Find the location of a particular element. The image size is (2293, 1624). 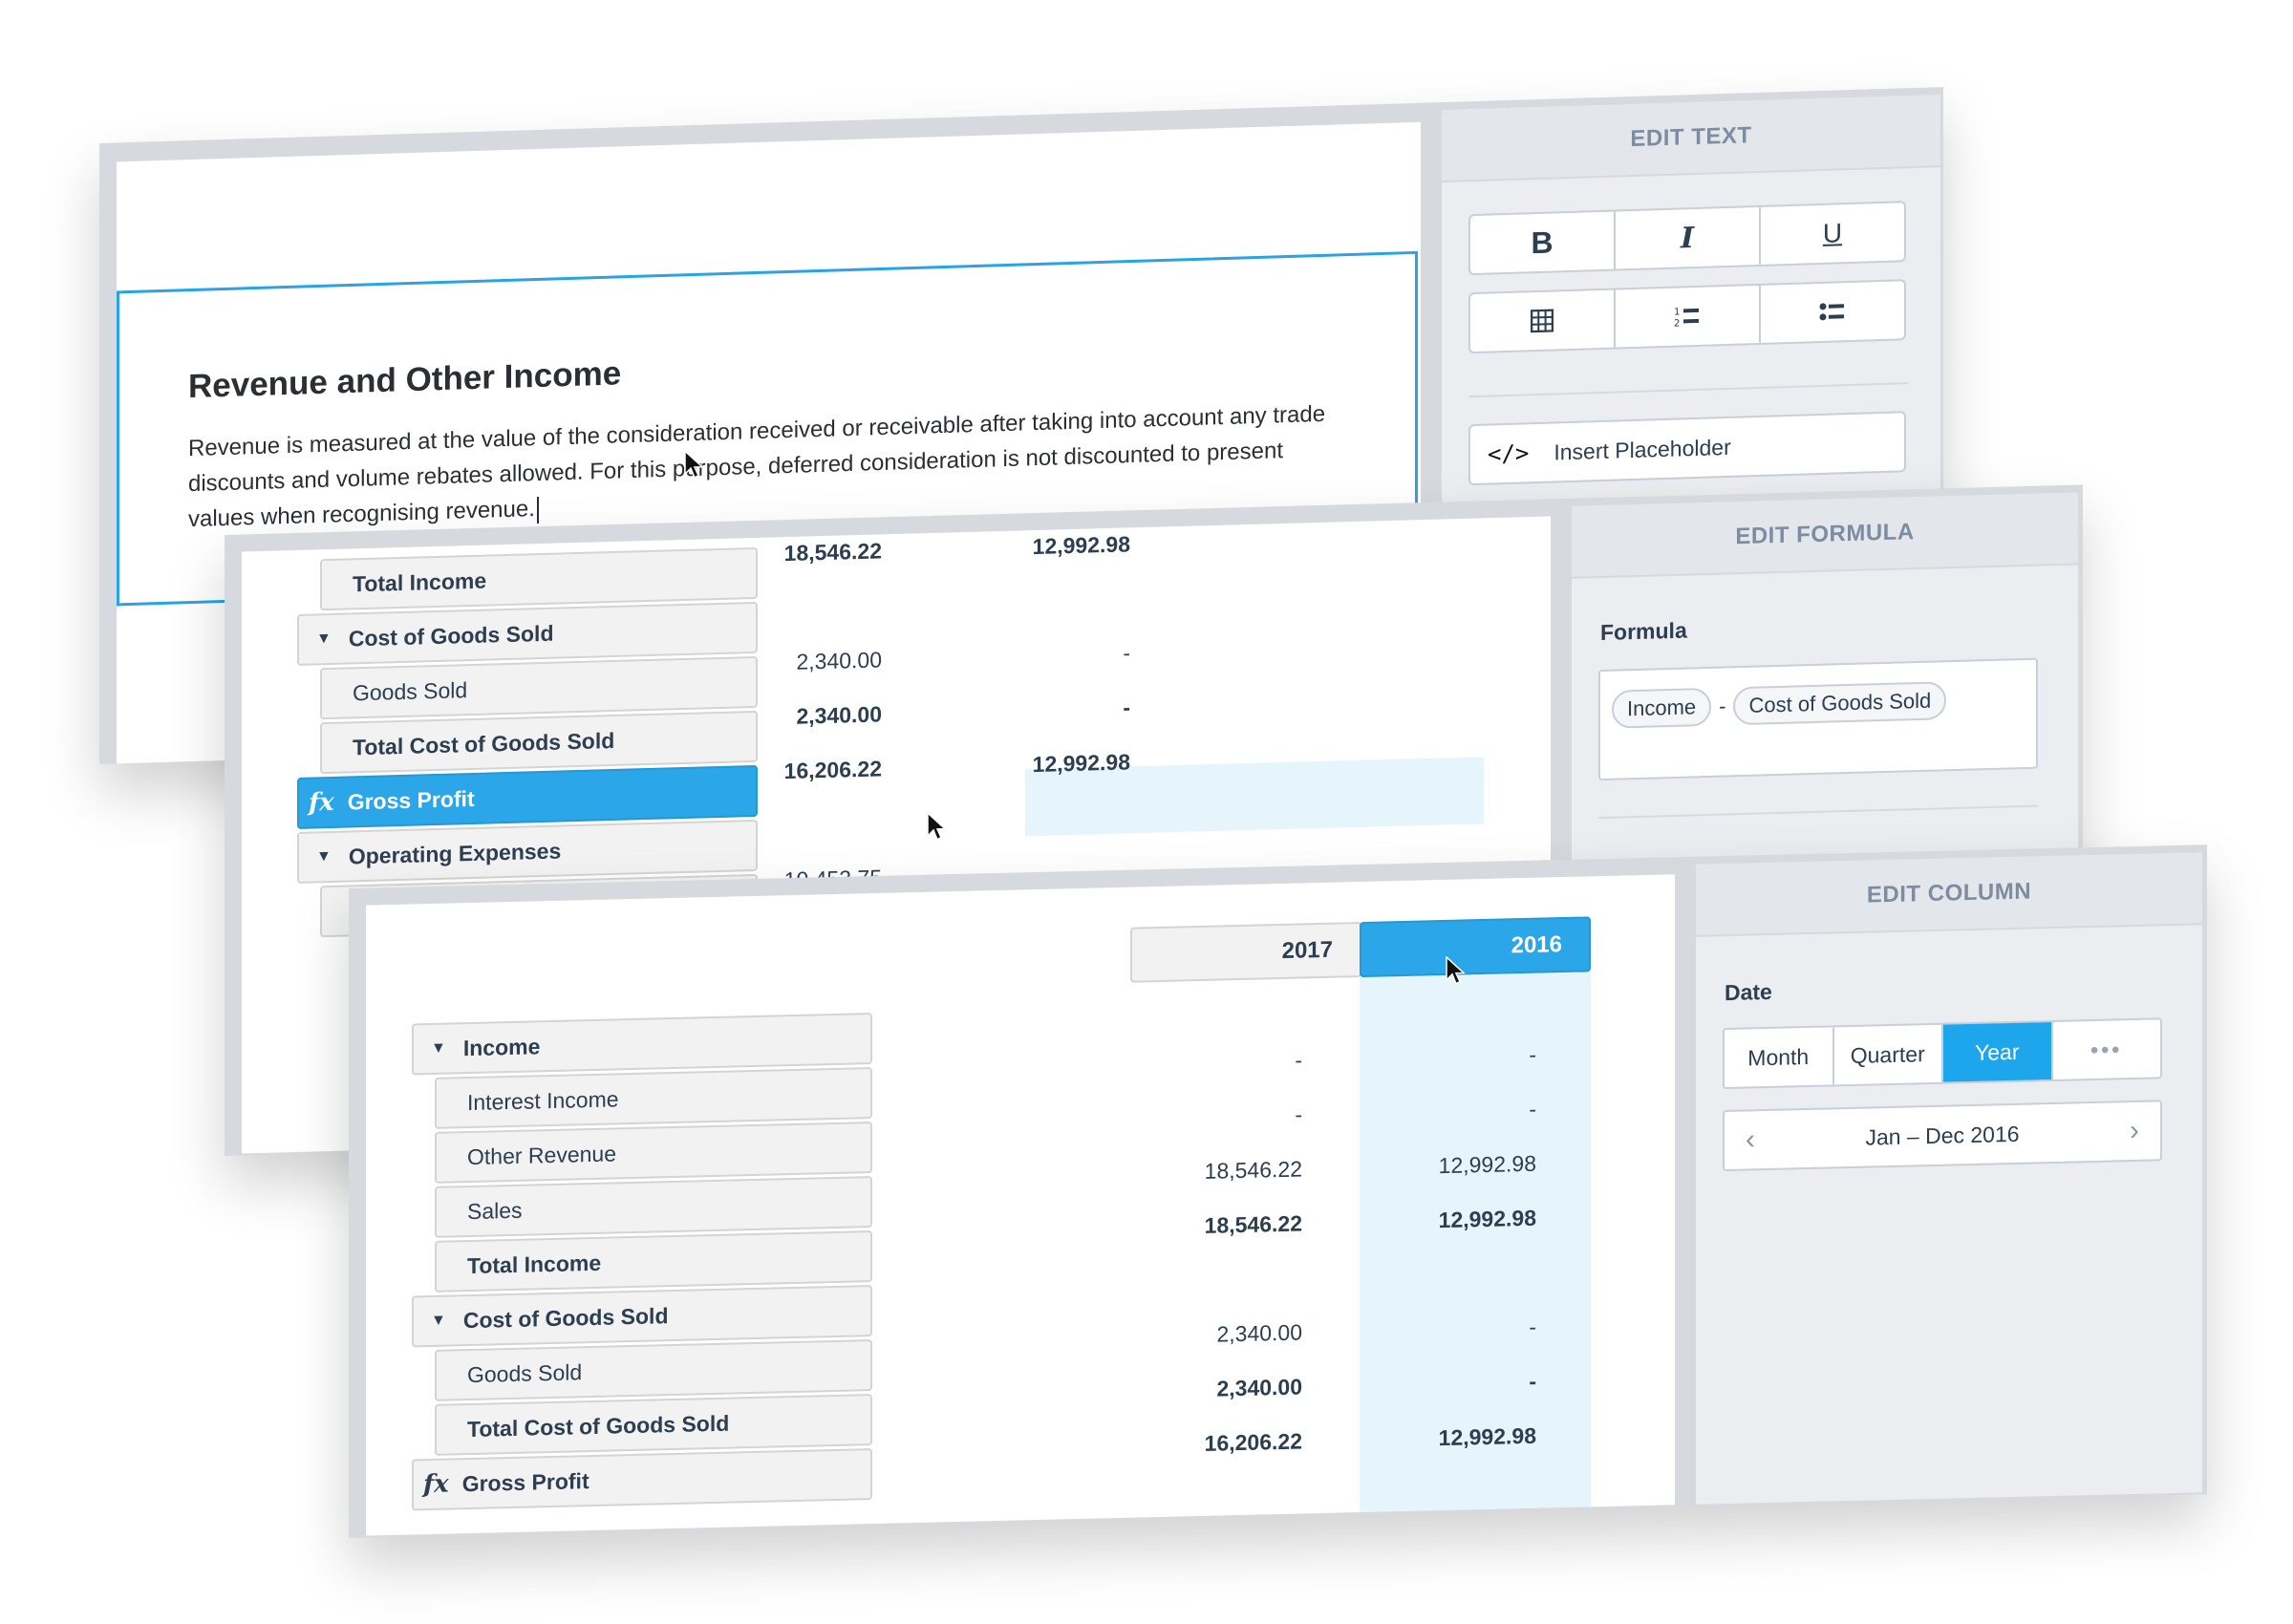

table-row-label: Sales is located at coordinates (653, 1207).